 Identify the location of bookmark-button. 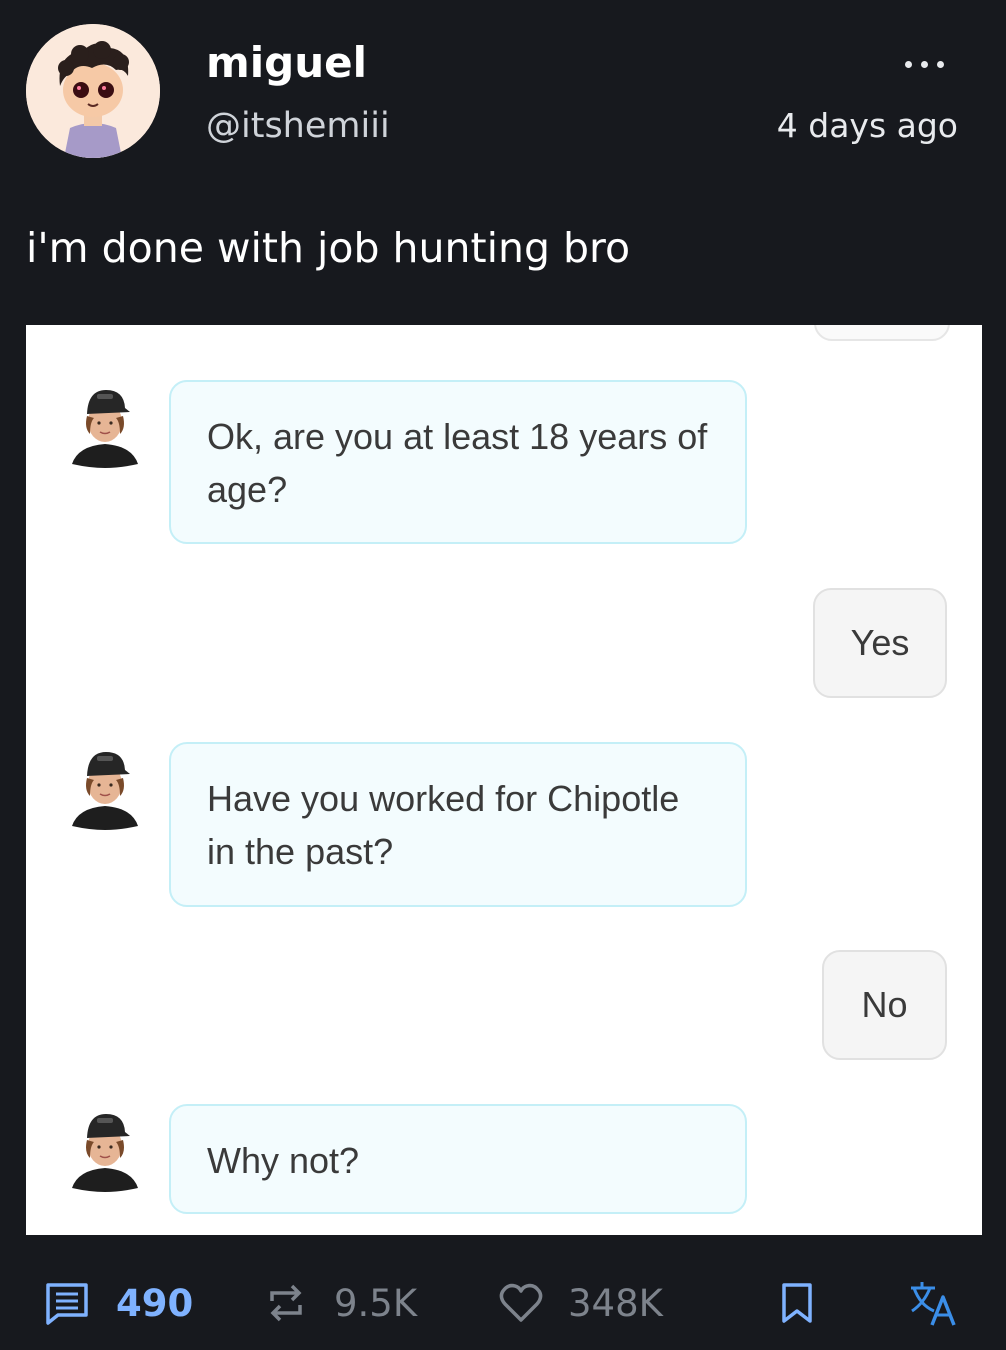
(797, 1303).